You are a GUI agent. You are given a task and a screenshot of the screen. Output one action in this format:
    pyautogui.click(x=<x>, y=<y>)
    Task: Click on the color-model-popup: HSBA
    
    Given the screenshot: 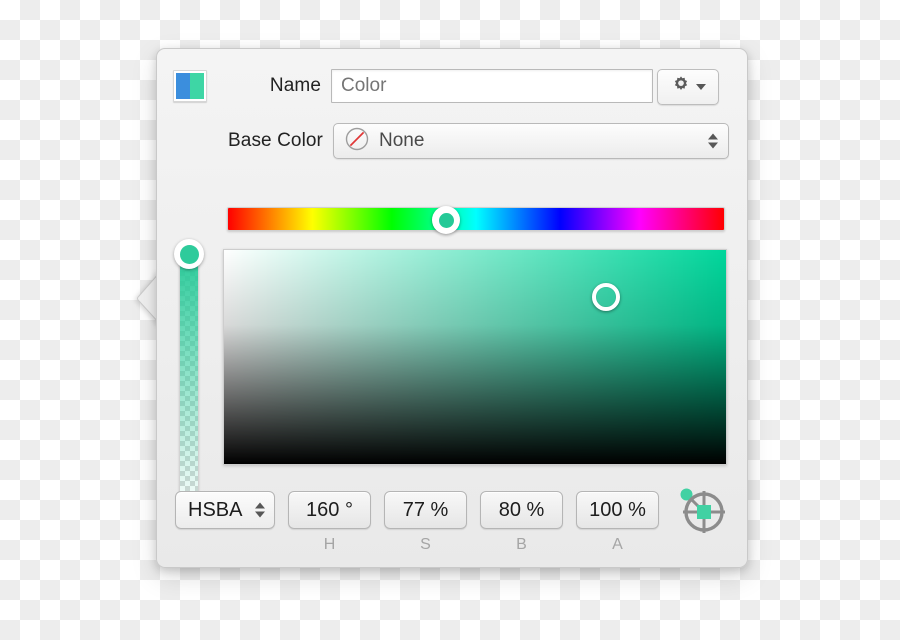 What is the action you would take?
    pyautogui.click(x=225, y=510)
    